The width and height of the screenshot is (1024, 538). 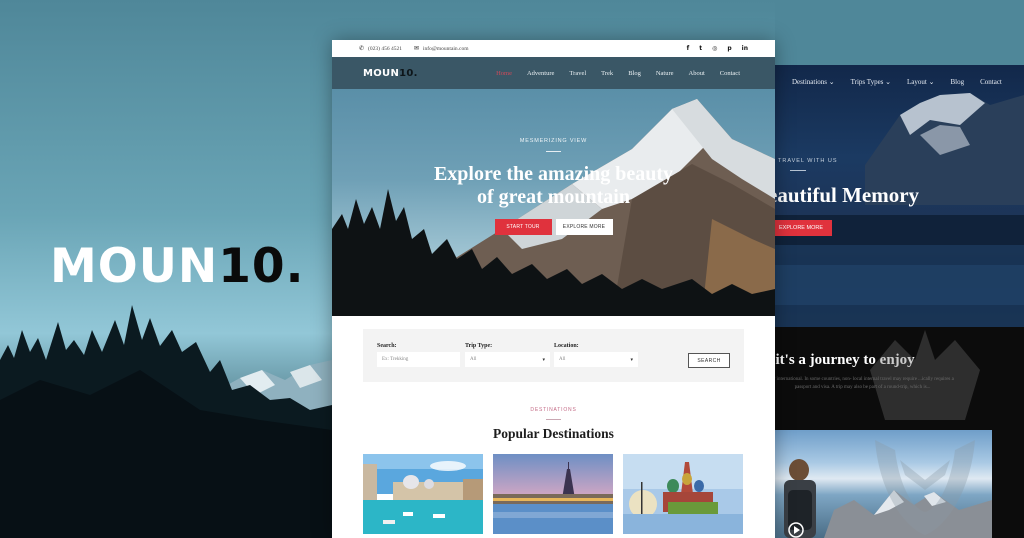 I want to click on site-logo: MOUN10., so click(x=390, y=73).